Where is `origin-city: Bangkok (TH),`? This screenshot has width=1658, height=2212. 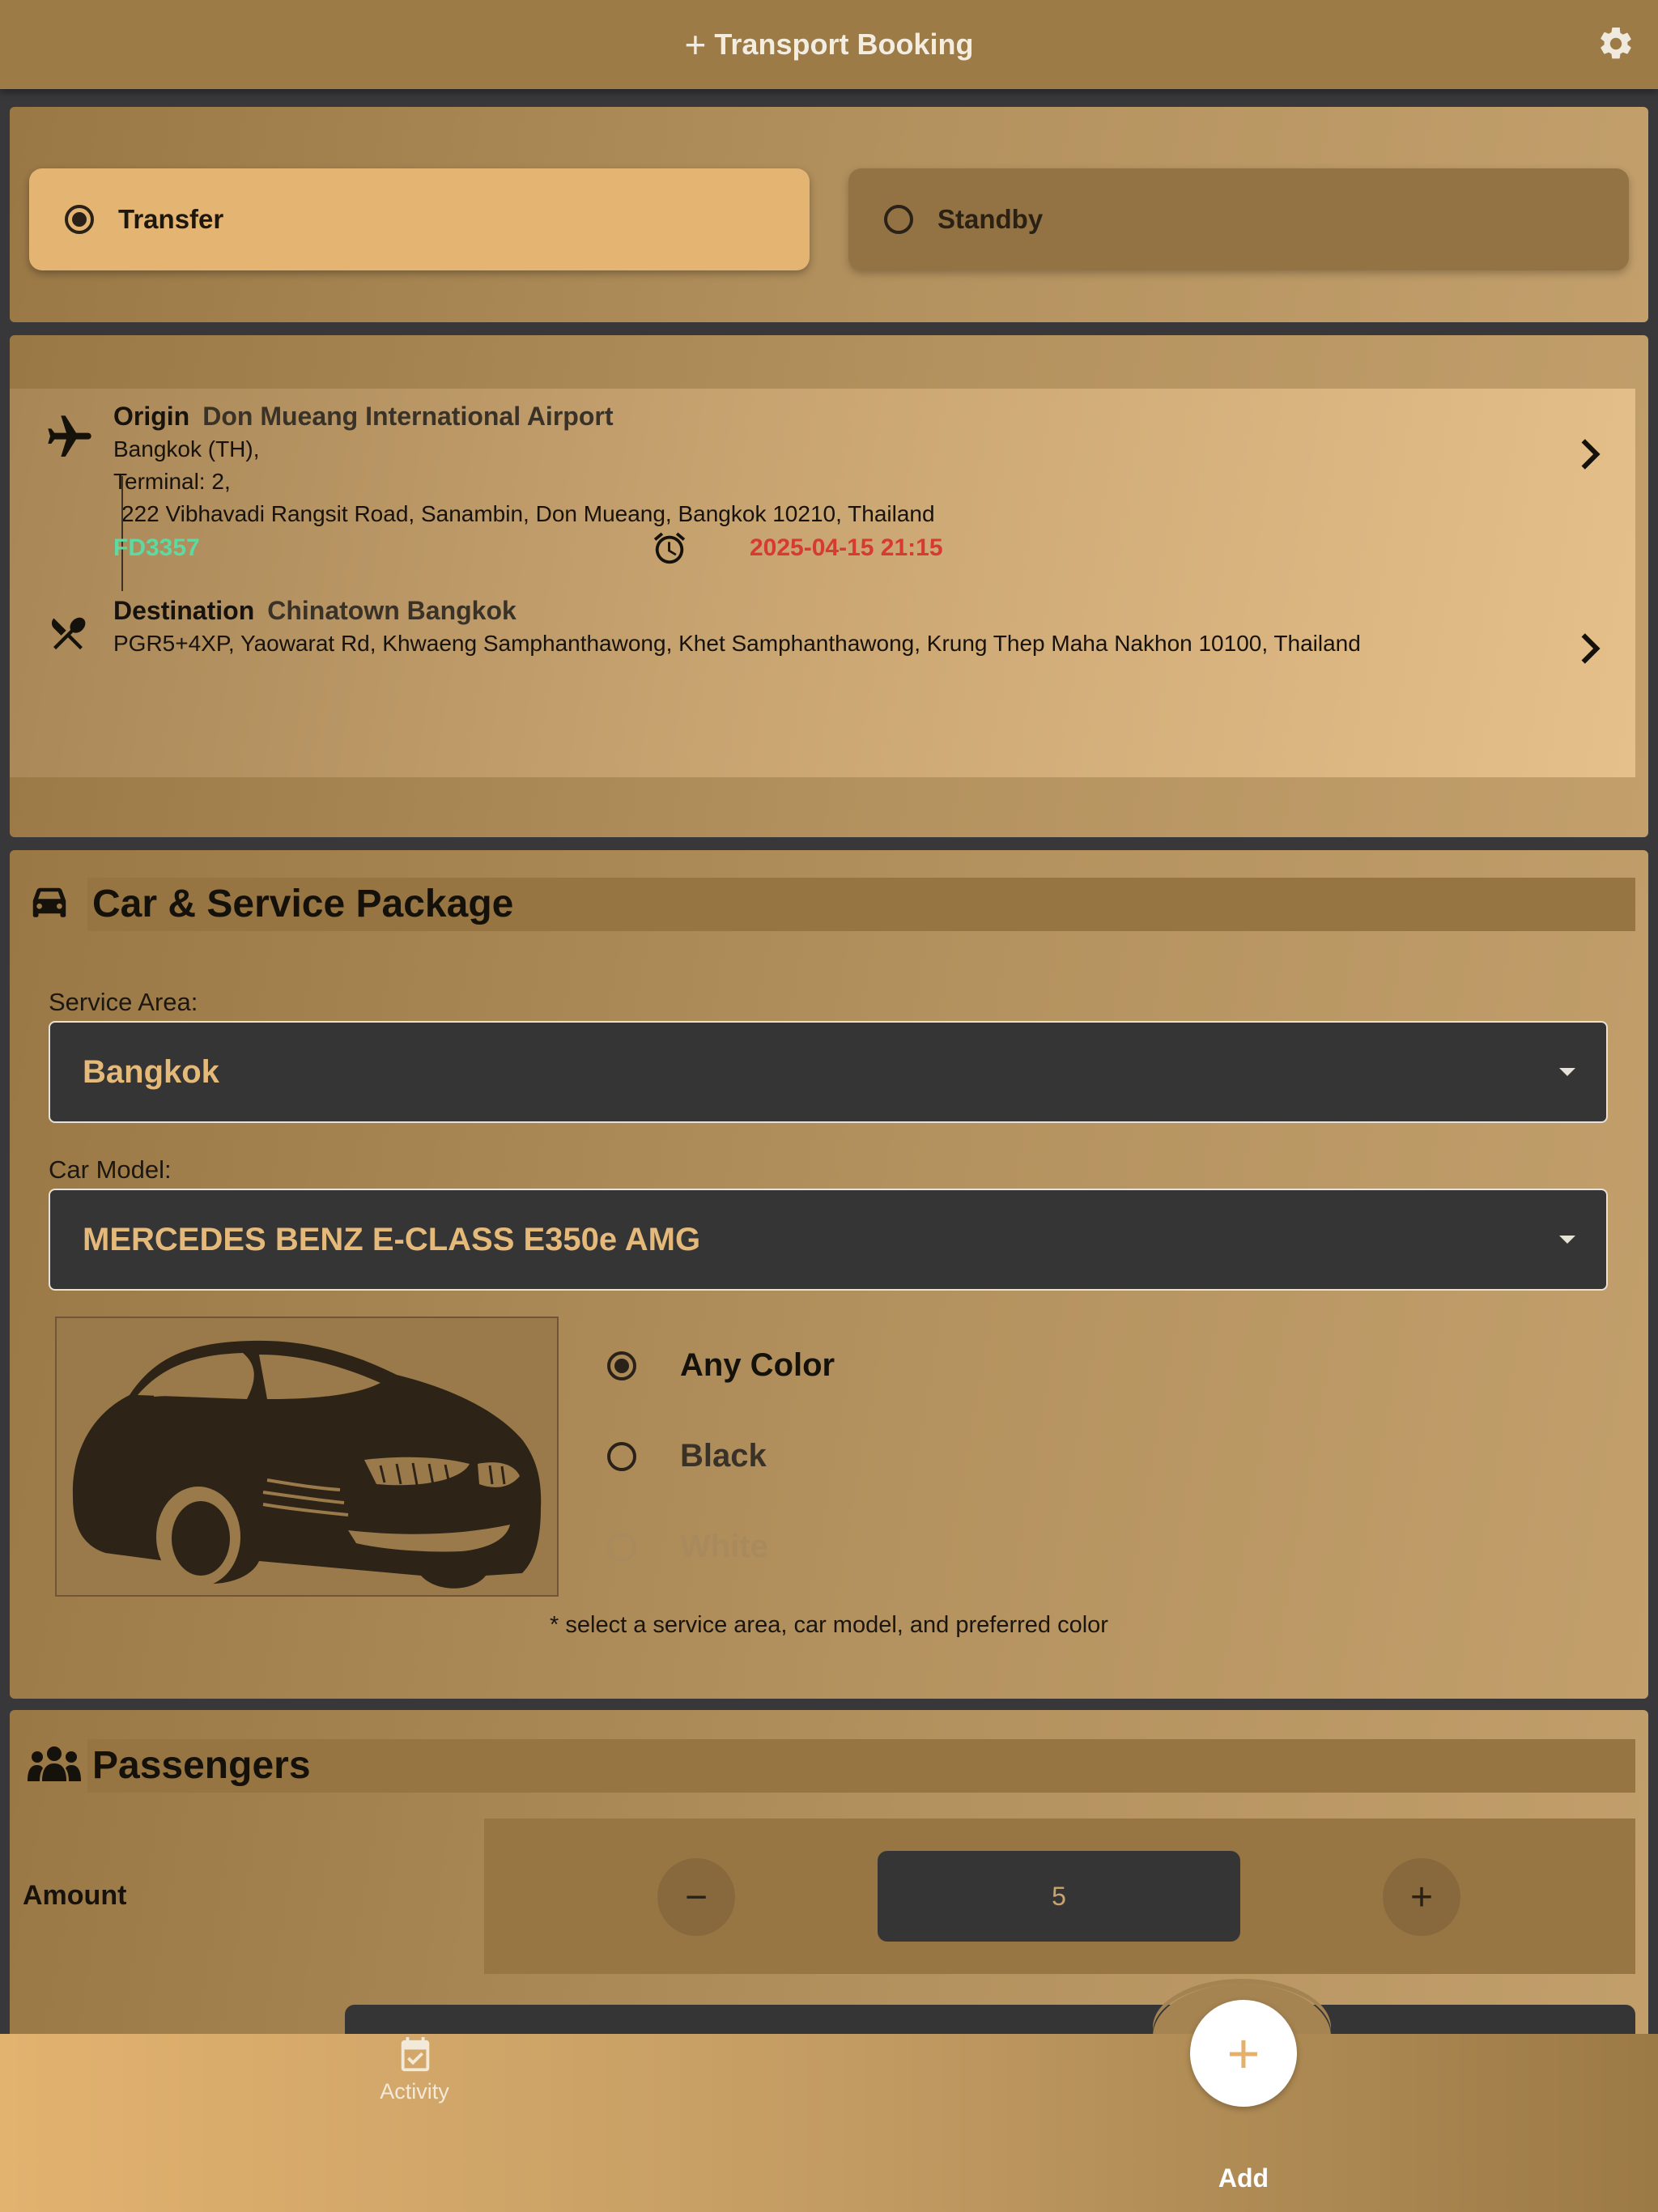 origin-city: Bangkok (TH), is located at coordinates (186, 449).